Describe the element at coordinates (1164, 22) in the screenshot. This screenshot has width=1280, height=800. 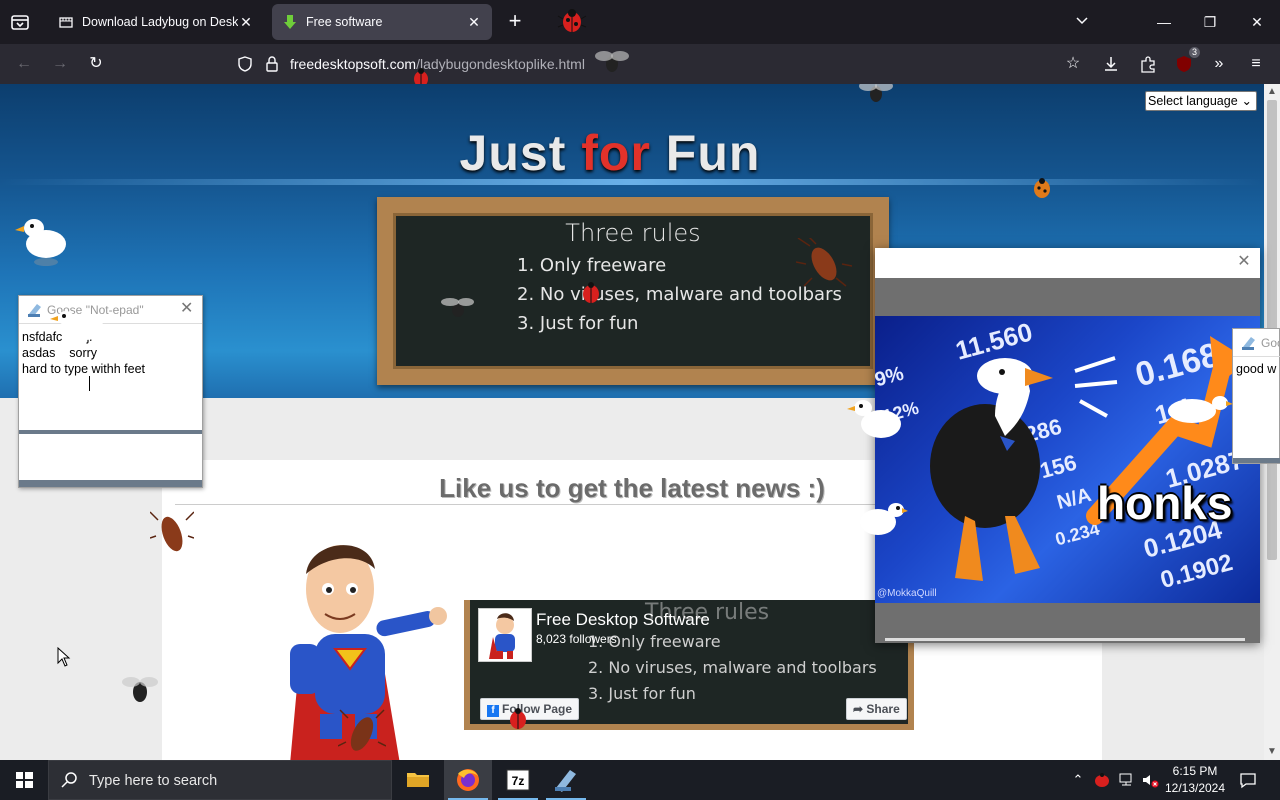
I see `minimize-icon: —` at that location.